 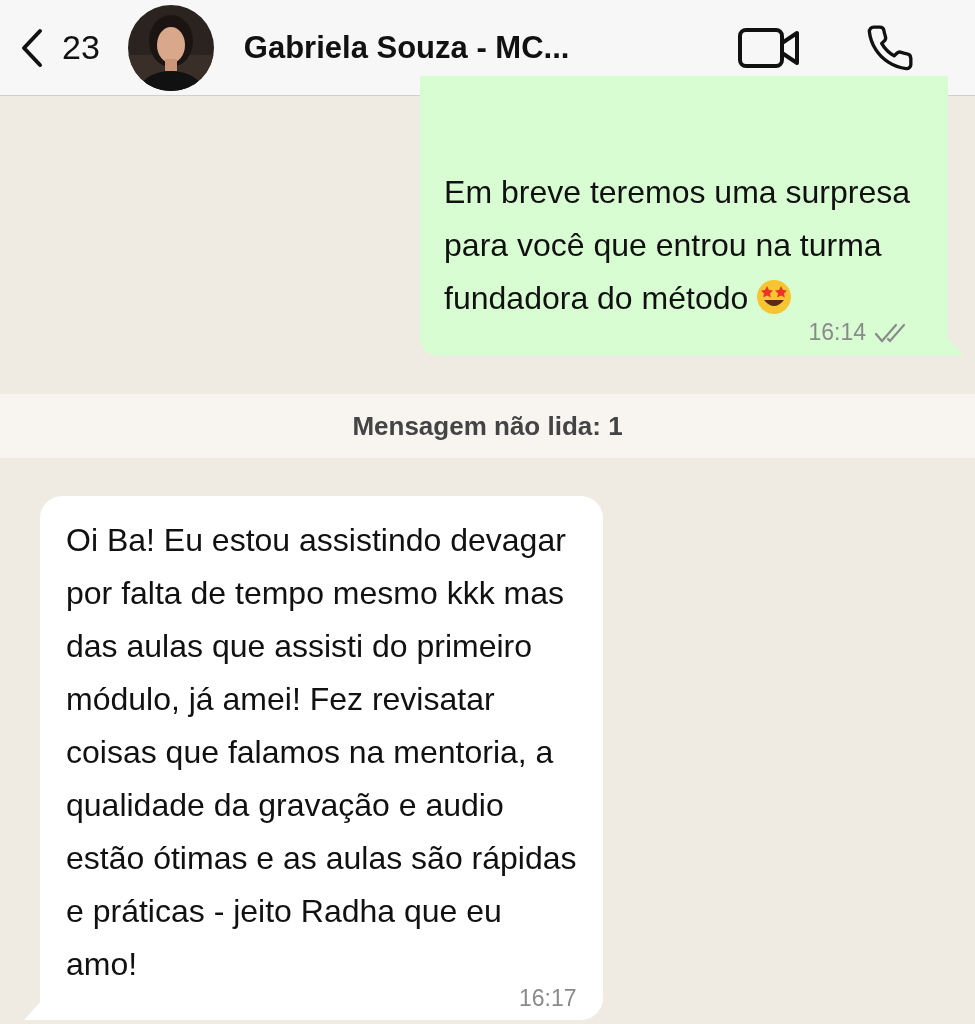 I want to click on back-button: 23, so click(x=60, y=47).